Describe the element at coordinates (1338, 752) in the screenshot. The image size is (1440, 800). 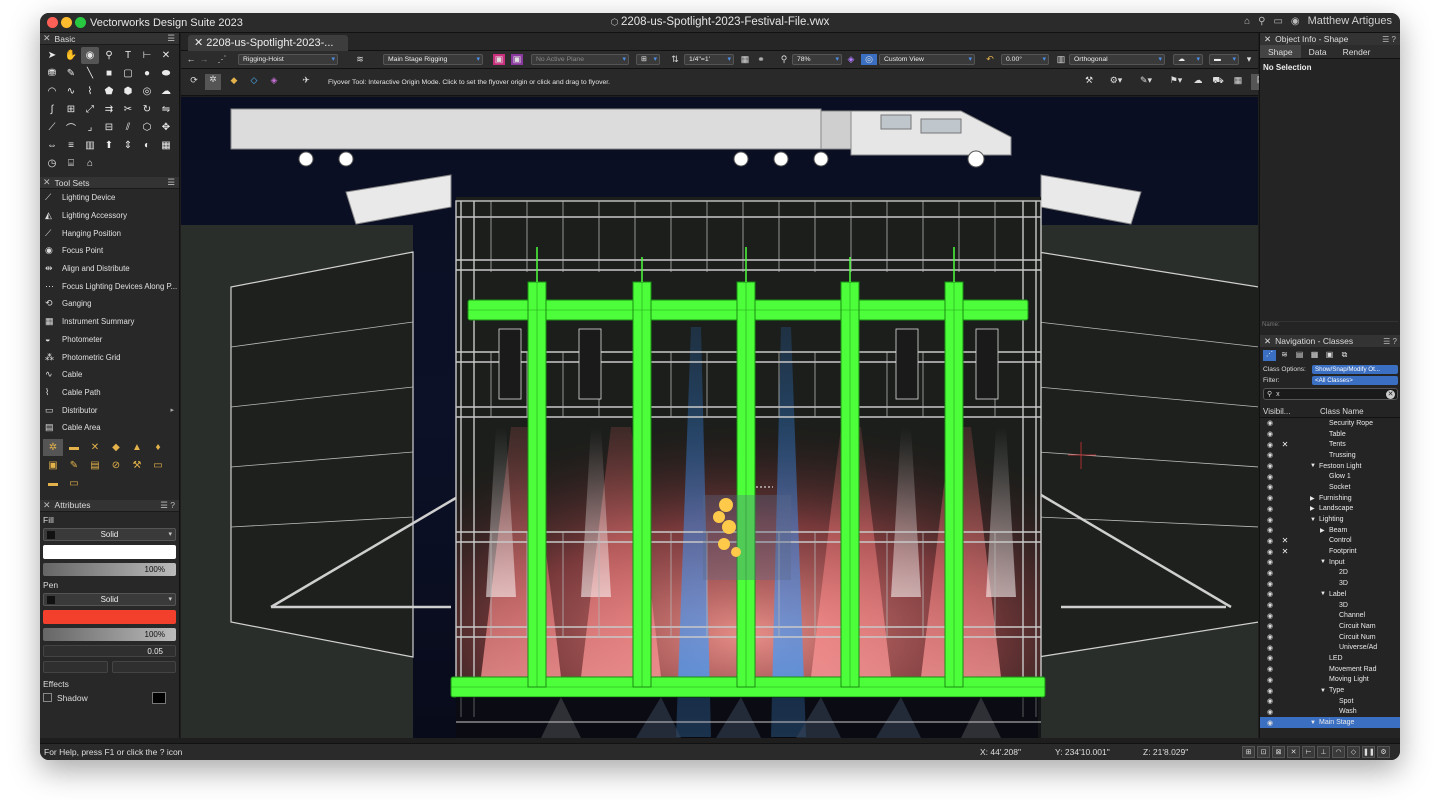
I see `snap-tangent-icon: ◠` at that location.